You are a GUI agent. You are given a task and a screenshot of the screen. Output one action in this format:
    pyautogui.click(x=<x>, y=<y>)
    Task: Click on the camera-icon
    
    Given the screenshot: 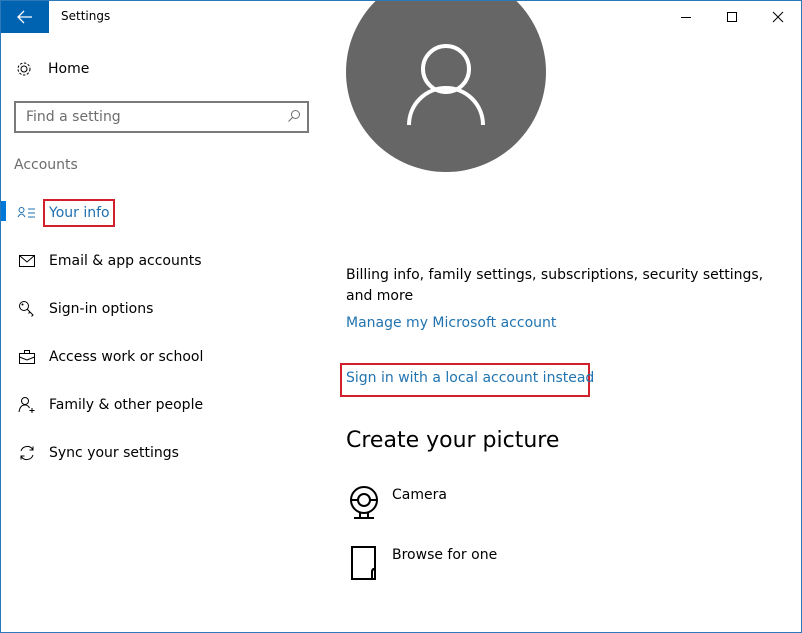 What is the action you would take?
    pyautogui.click(x=364, y=502)
    